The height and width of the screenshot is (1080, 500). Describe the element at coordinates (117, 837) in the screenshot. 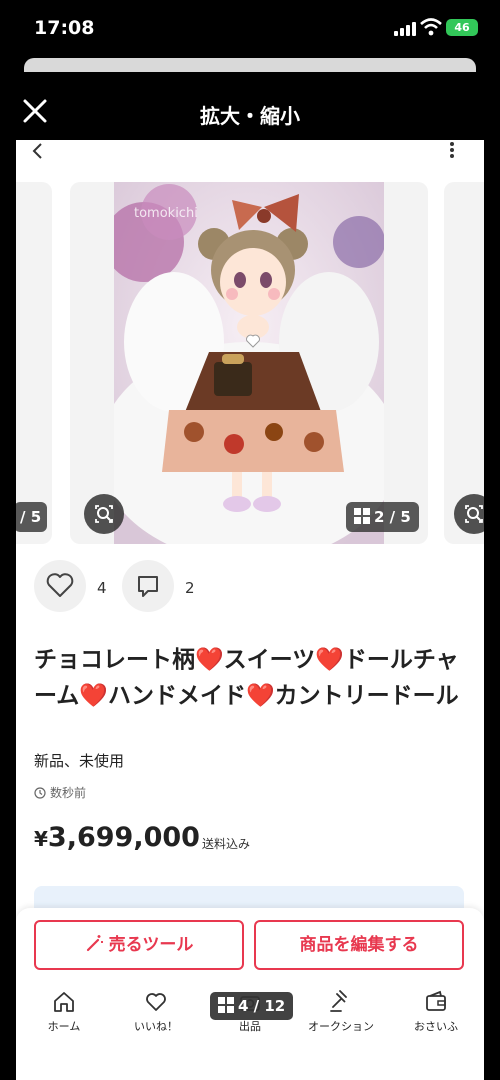

I see `item-price: ¥3,699,000` at that location.